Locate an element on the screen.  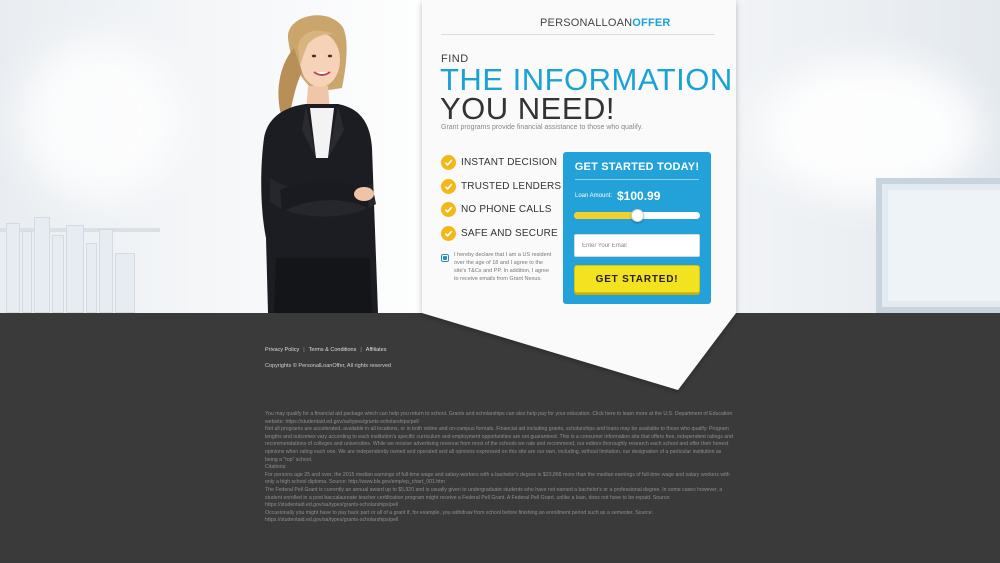
feature-item: SAFE AND SECURE is located at coordinates (501, 234).